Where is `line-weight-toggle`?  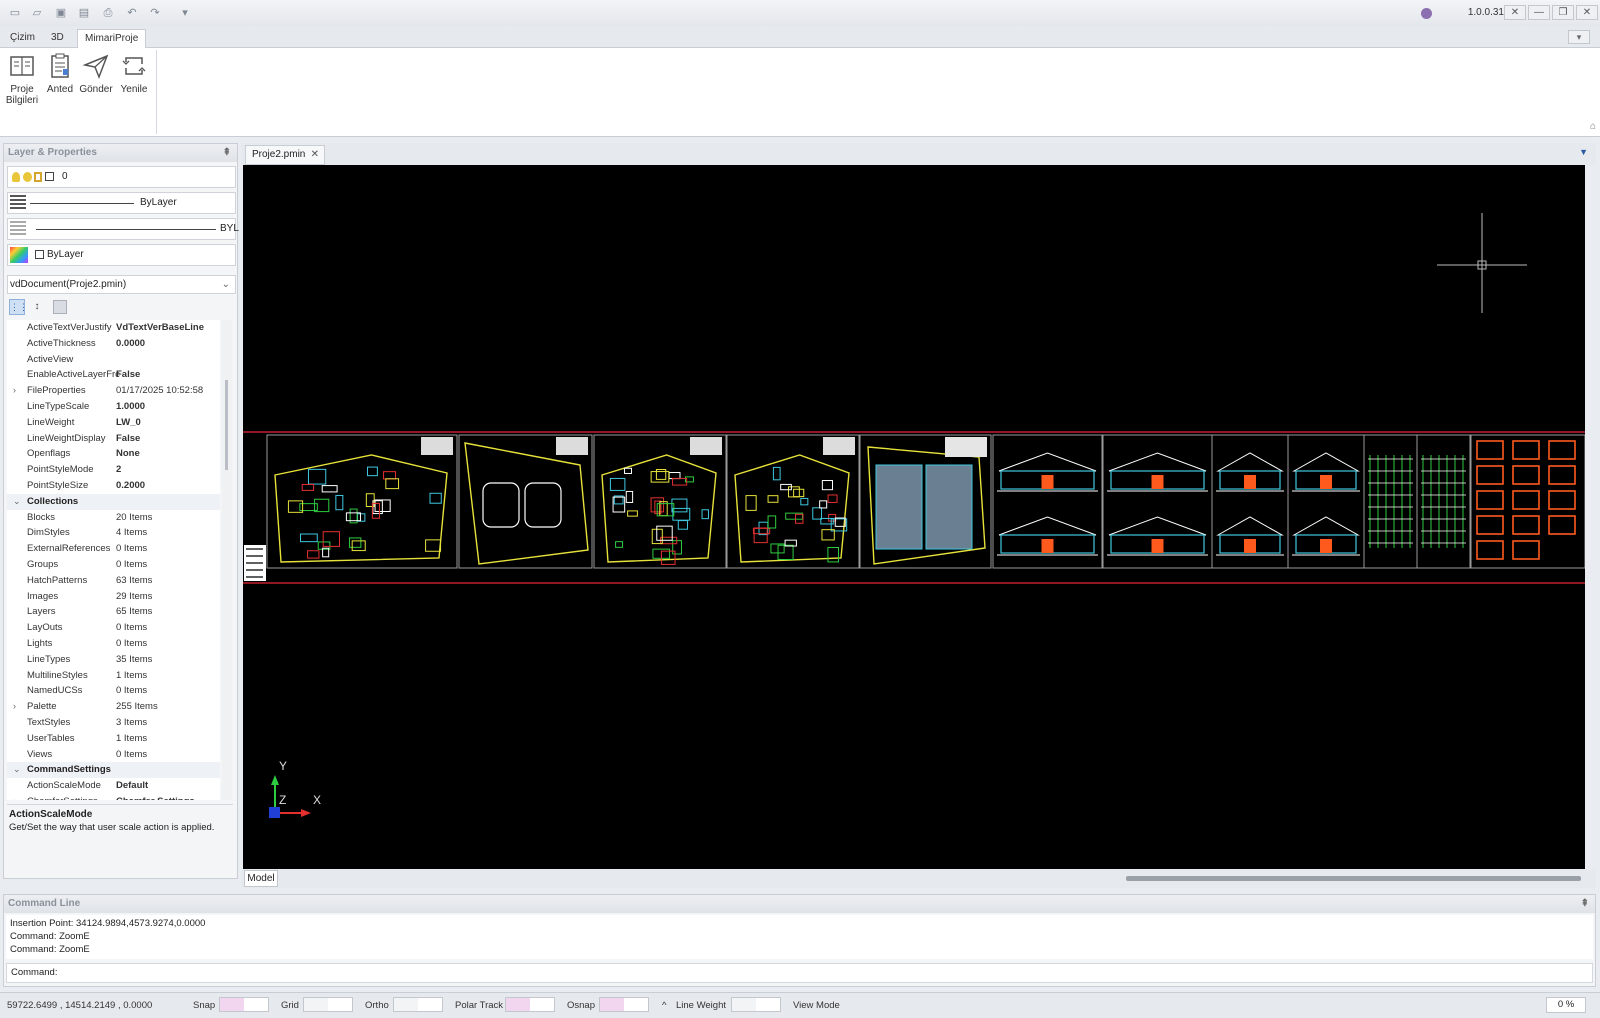 line-weight-toggle is located at coordinates (756, 1004).